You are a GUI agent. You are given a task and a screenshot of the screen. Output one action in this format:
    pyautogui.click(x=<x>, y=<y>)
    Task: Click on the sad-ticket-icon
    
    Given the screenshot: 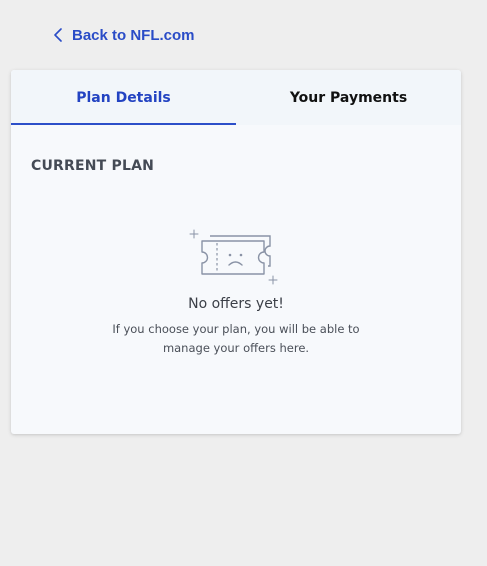 What is the action you would take?
    pyautogui.click(x=233, y=257)
    